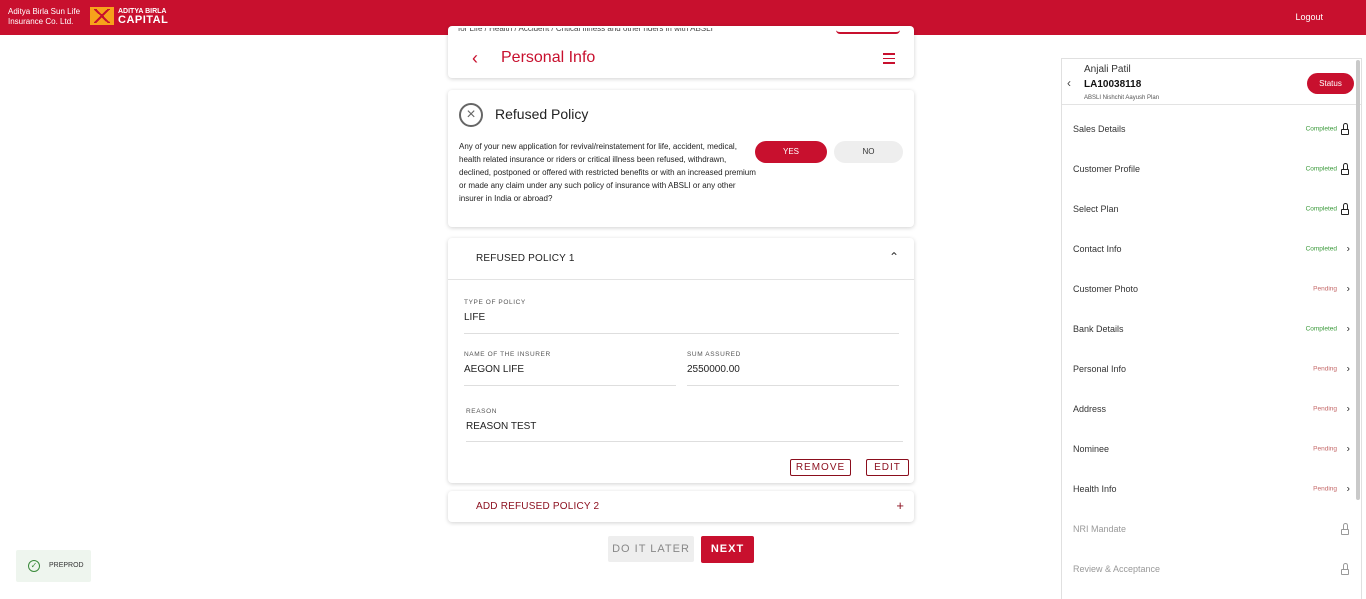 Image resolution: width=1366 pixels, height=599 pixels. Describe the element at coordinates (1097, 249) in the screenshot. I see `sidebar-item-label: Contact Info` at that location.